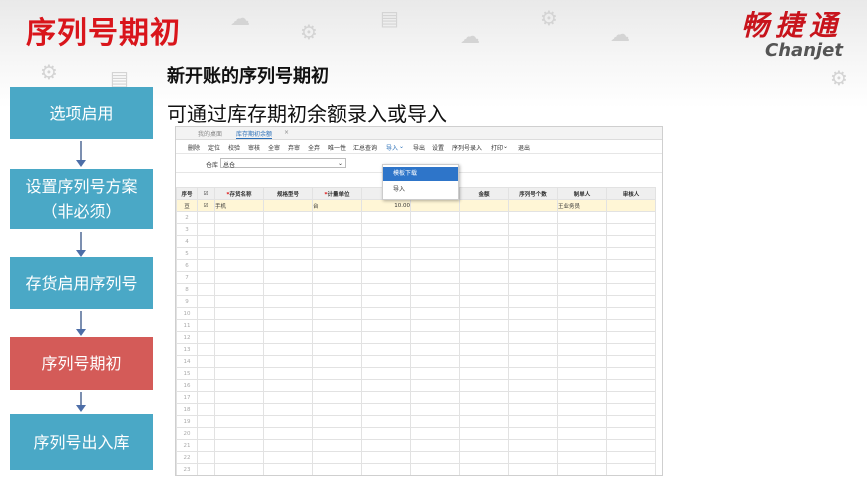 Image resolution: width=867 pixels, height=485 pixels. What do you see at coordinates (416, 313) in the screenshot?
I see `table-row: 10` at bounding box center [416, 313].